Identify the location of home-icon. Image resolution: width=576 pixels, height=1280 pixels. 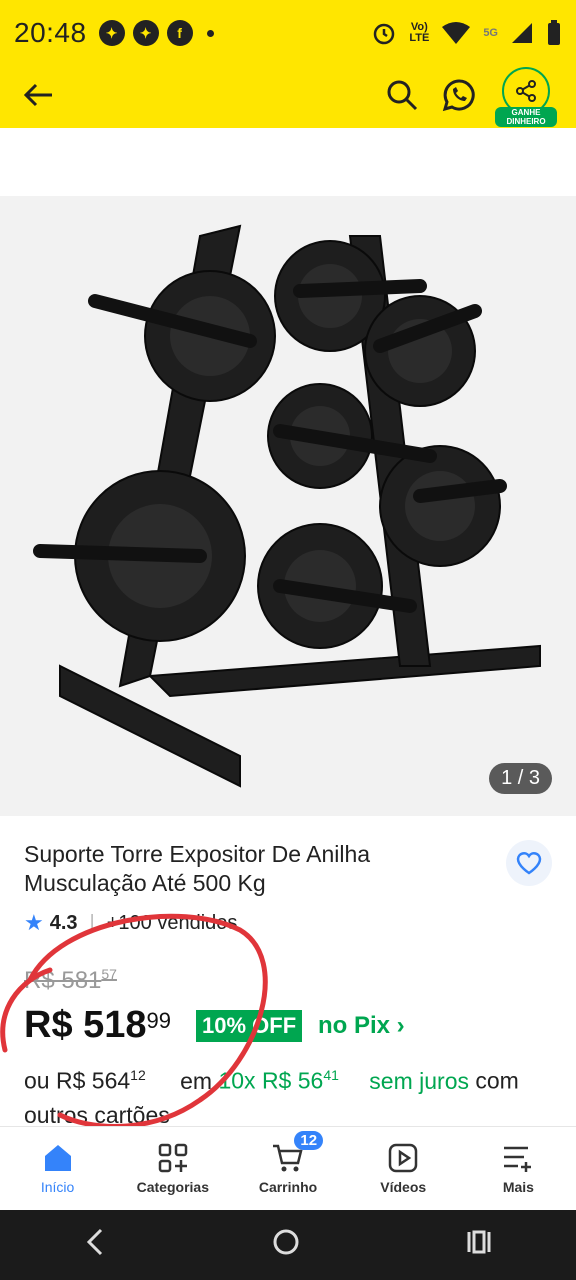
(57, 1157).